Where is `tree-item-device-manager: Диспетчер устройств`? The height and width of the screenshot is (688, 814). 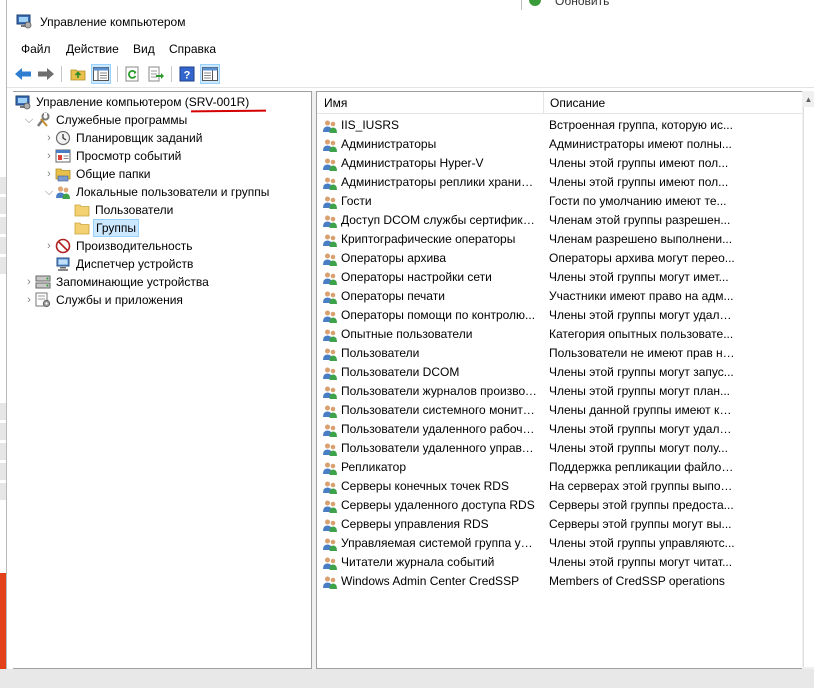 tree-item-device-manager: Диспетчер устройств is located at coordinates (125, 264).